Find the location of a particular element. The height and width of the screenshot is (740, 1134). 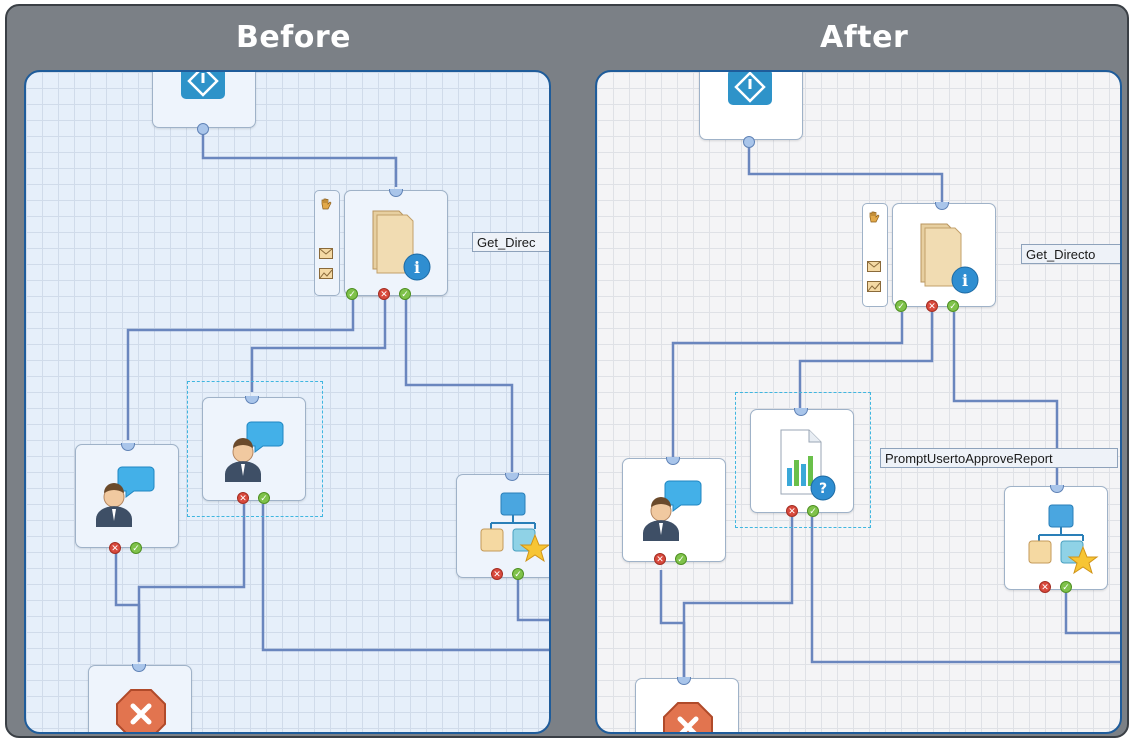

after-title: After is located at coordinates (864, 37).